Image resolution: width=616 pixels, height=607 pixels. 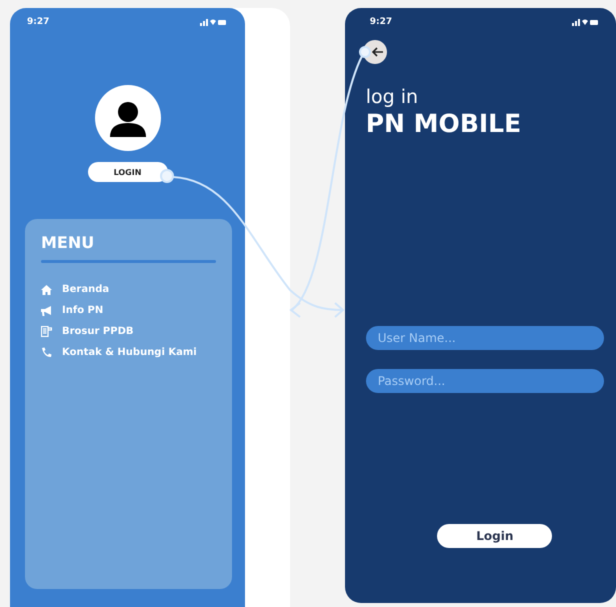 What do you see at coordinates (128, 310) in the screenshot?
I see `menu-item: Info PN` at bounding box center [128, 310].